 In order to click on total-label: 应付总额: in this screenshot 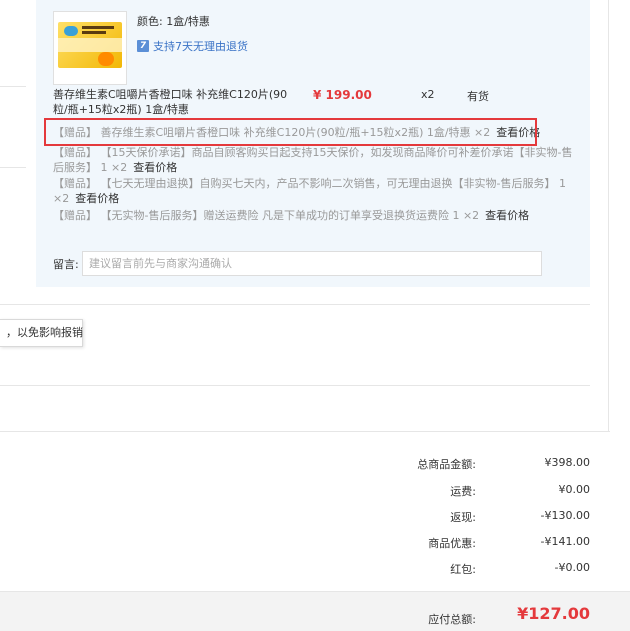, I will do `click(452, 619)`.